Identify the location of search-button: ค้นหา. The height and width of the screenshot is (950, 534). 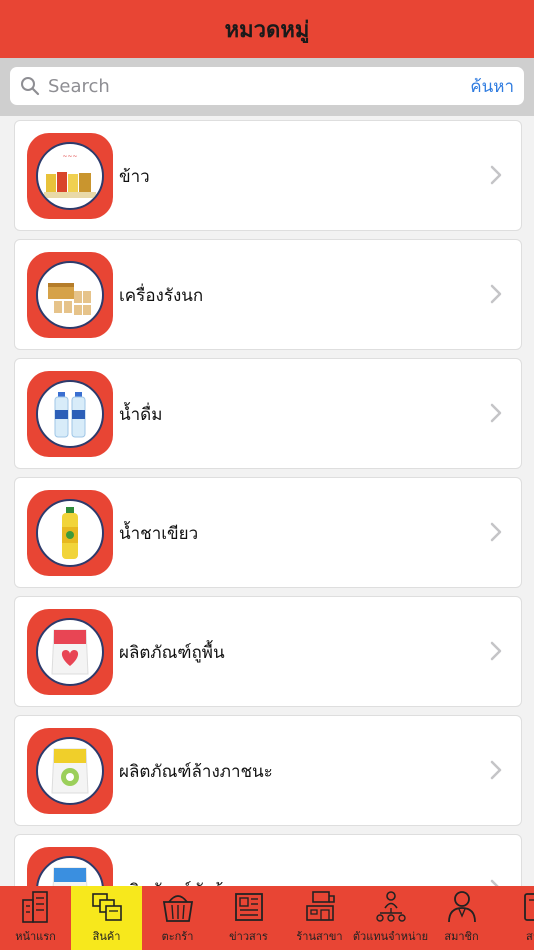
(492, 86).